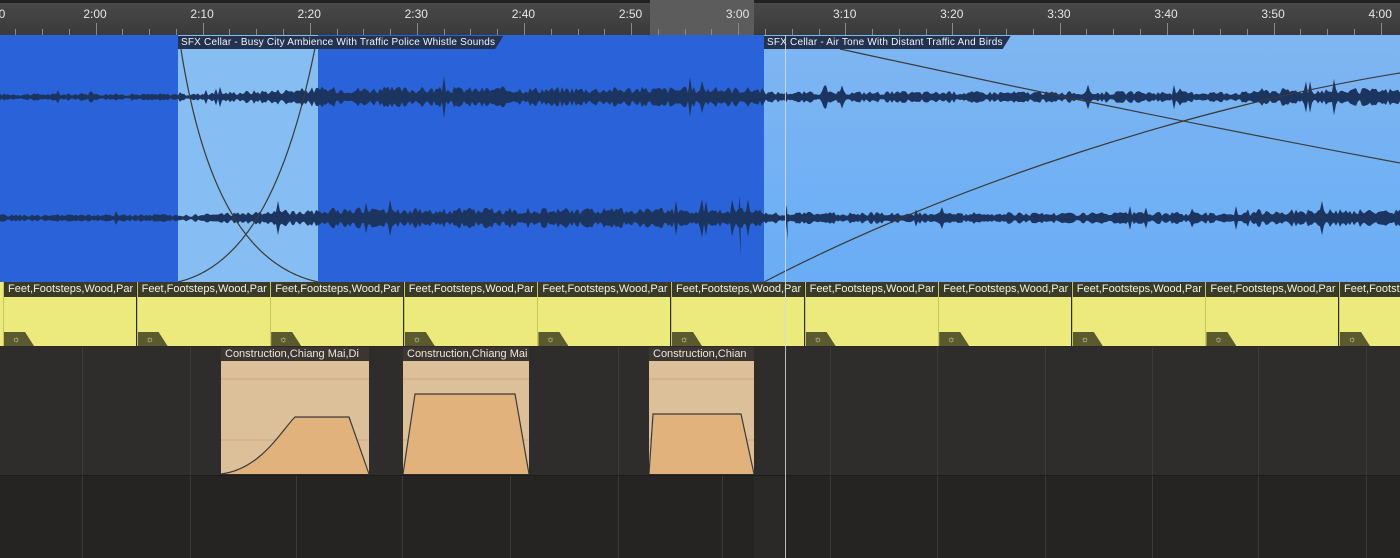  I want to click on construction-clip-3: Construction,Chian, so click(701, 410).